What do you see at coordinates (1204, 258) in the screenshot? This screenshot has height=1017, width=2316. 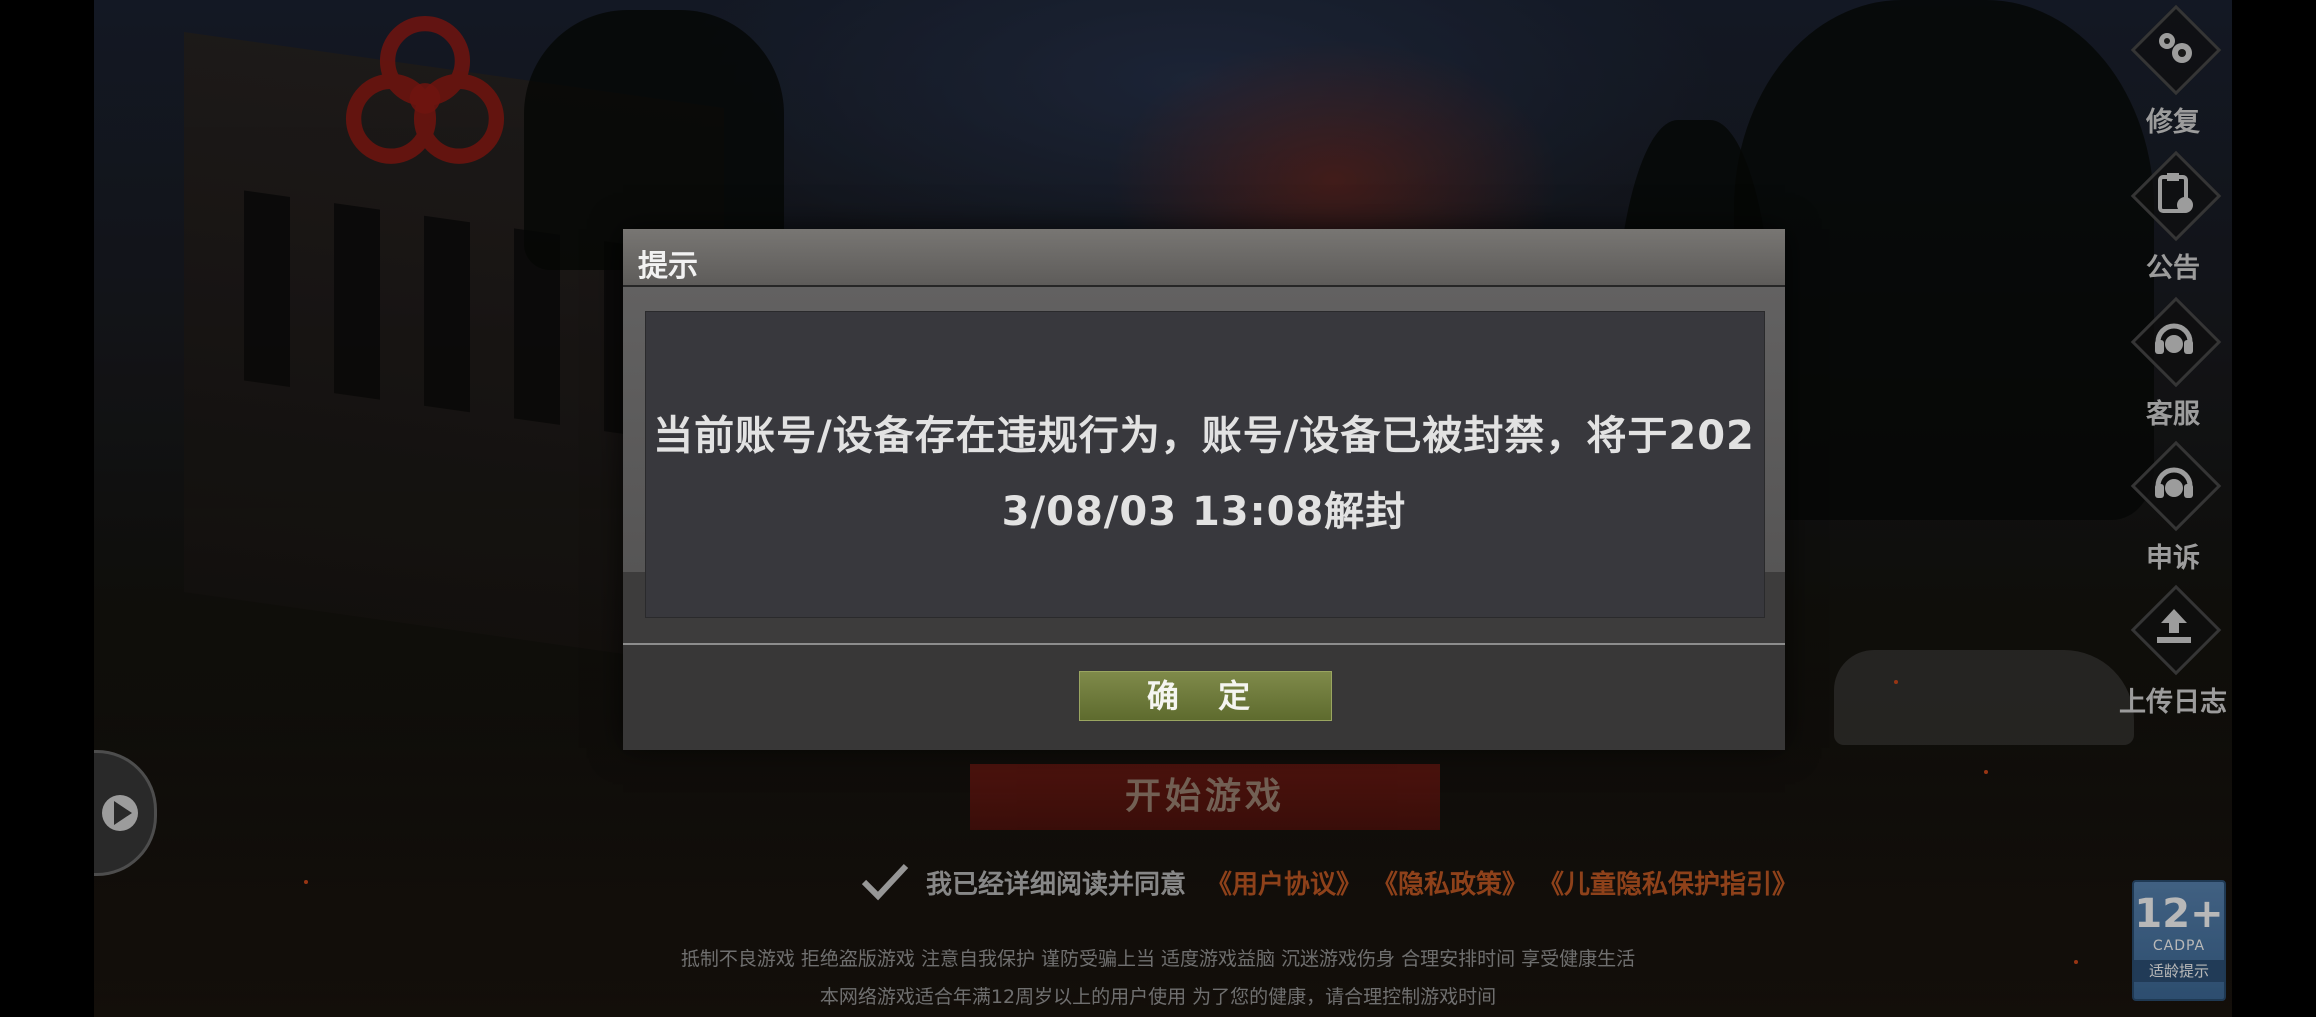 I see `dialog-header: 提示` at bounding box center [1204, 258].